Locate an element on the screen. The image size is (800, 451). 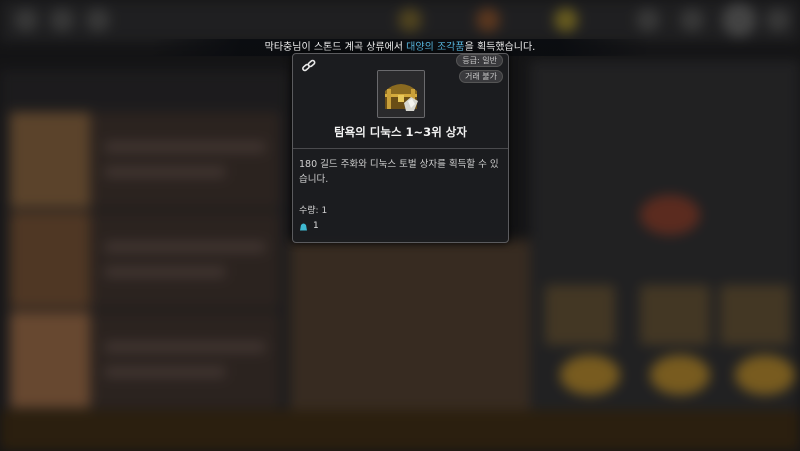
item-name: 탐욕의 디눅스 1~3위 상자 is located at coordinates (400, 132).